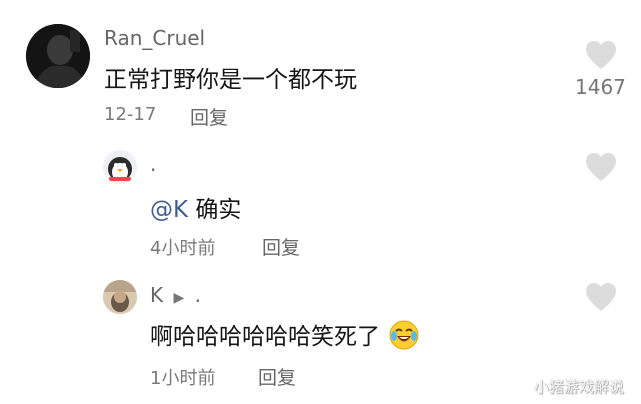 The image size is (641, 404). Describe the element at coordinates (404, 335) in the screenshot. I see `laughing-crying-emoji` at that location.